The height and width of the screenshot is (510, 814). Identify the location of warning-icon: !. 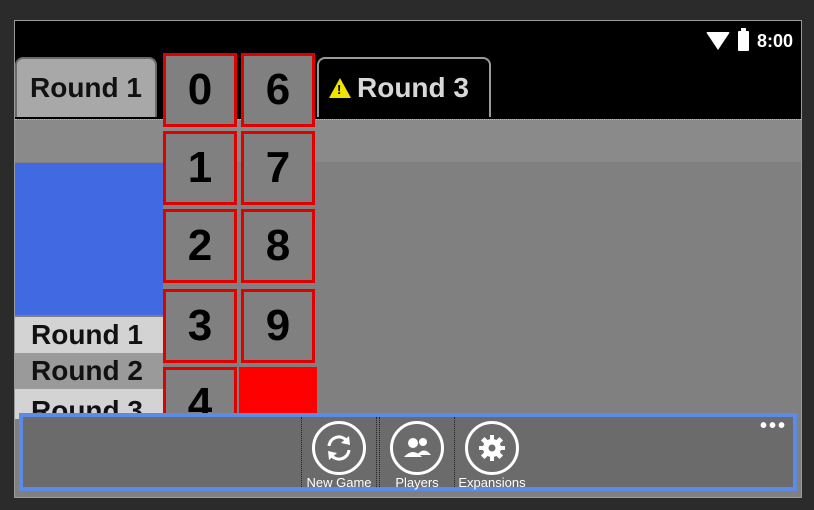
(340, 88).